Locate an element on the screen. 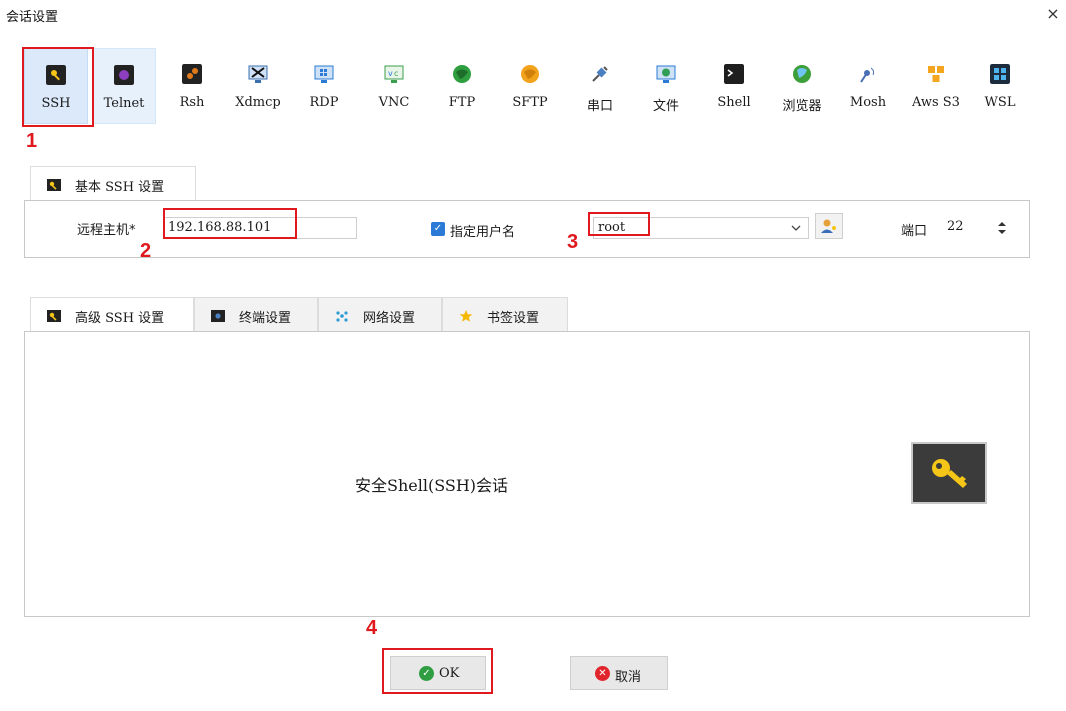 Image resolution: width=1066 pixels, height=711 pixels. wsl-windows-icon is located at coordinates (1000, 74).